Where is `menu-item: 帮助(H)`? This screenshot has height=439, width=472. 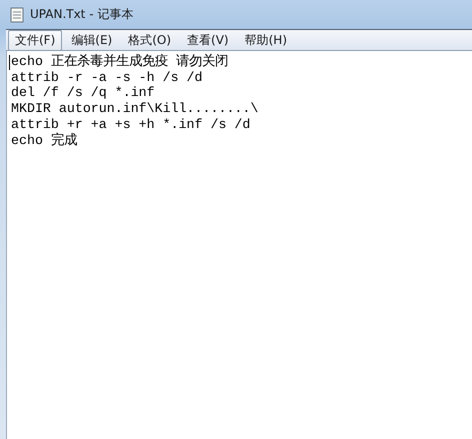 menu-item: 帮助(H) is located at coordinates (266, 40).